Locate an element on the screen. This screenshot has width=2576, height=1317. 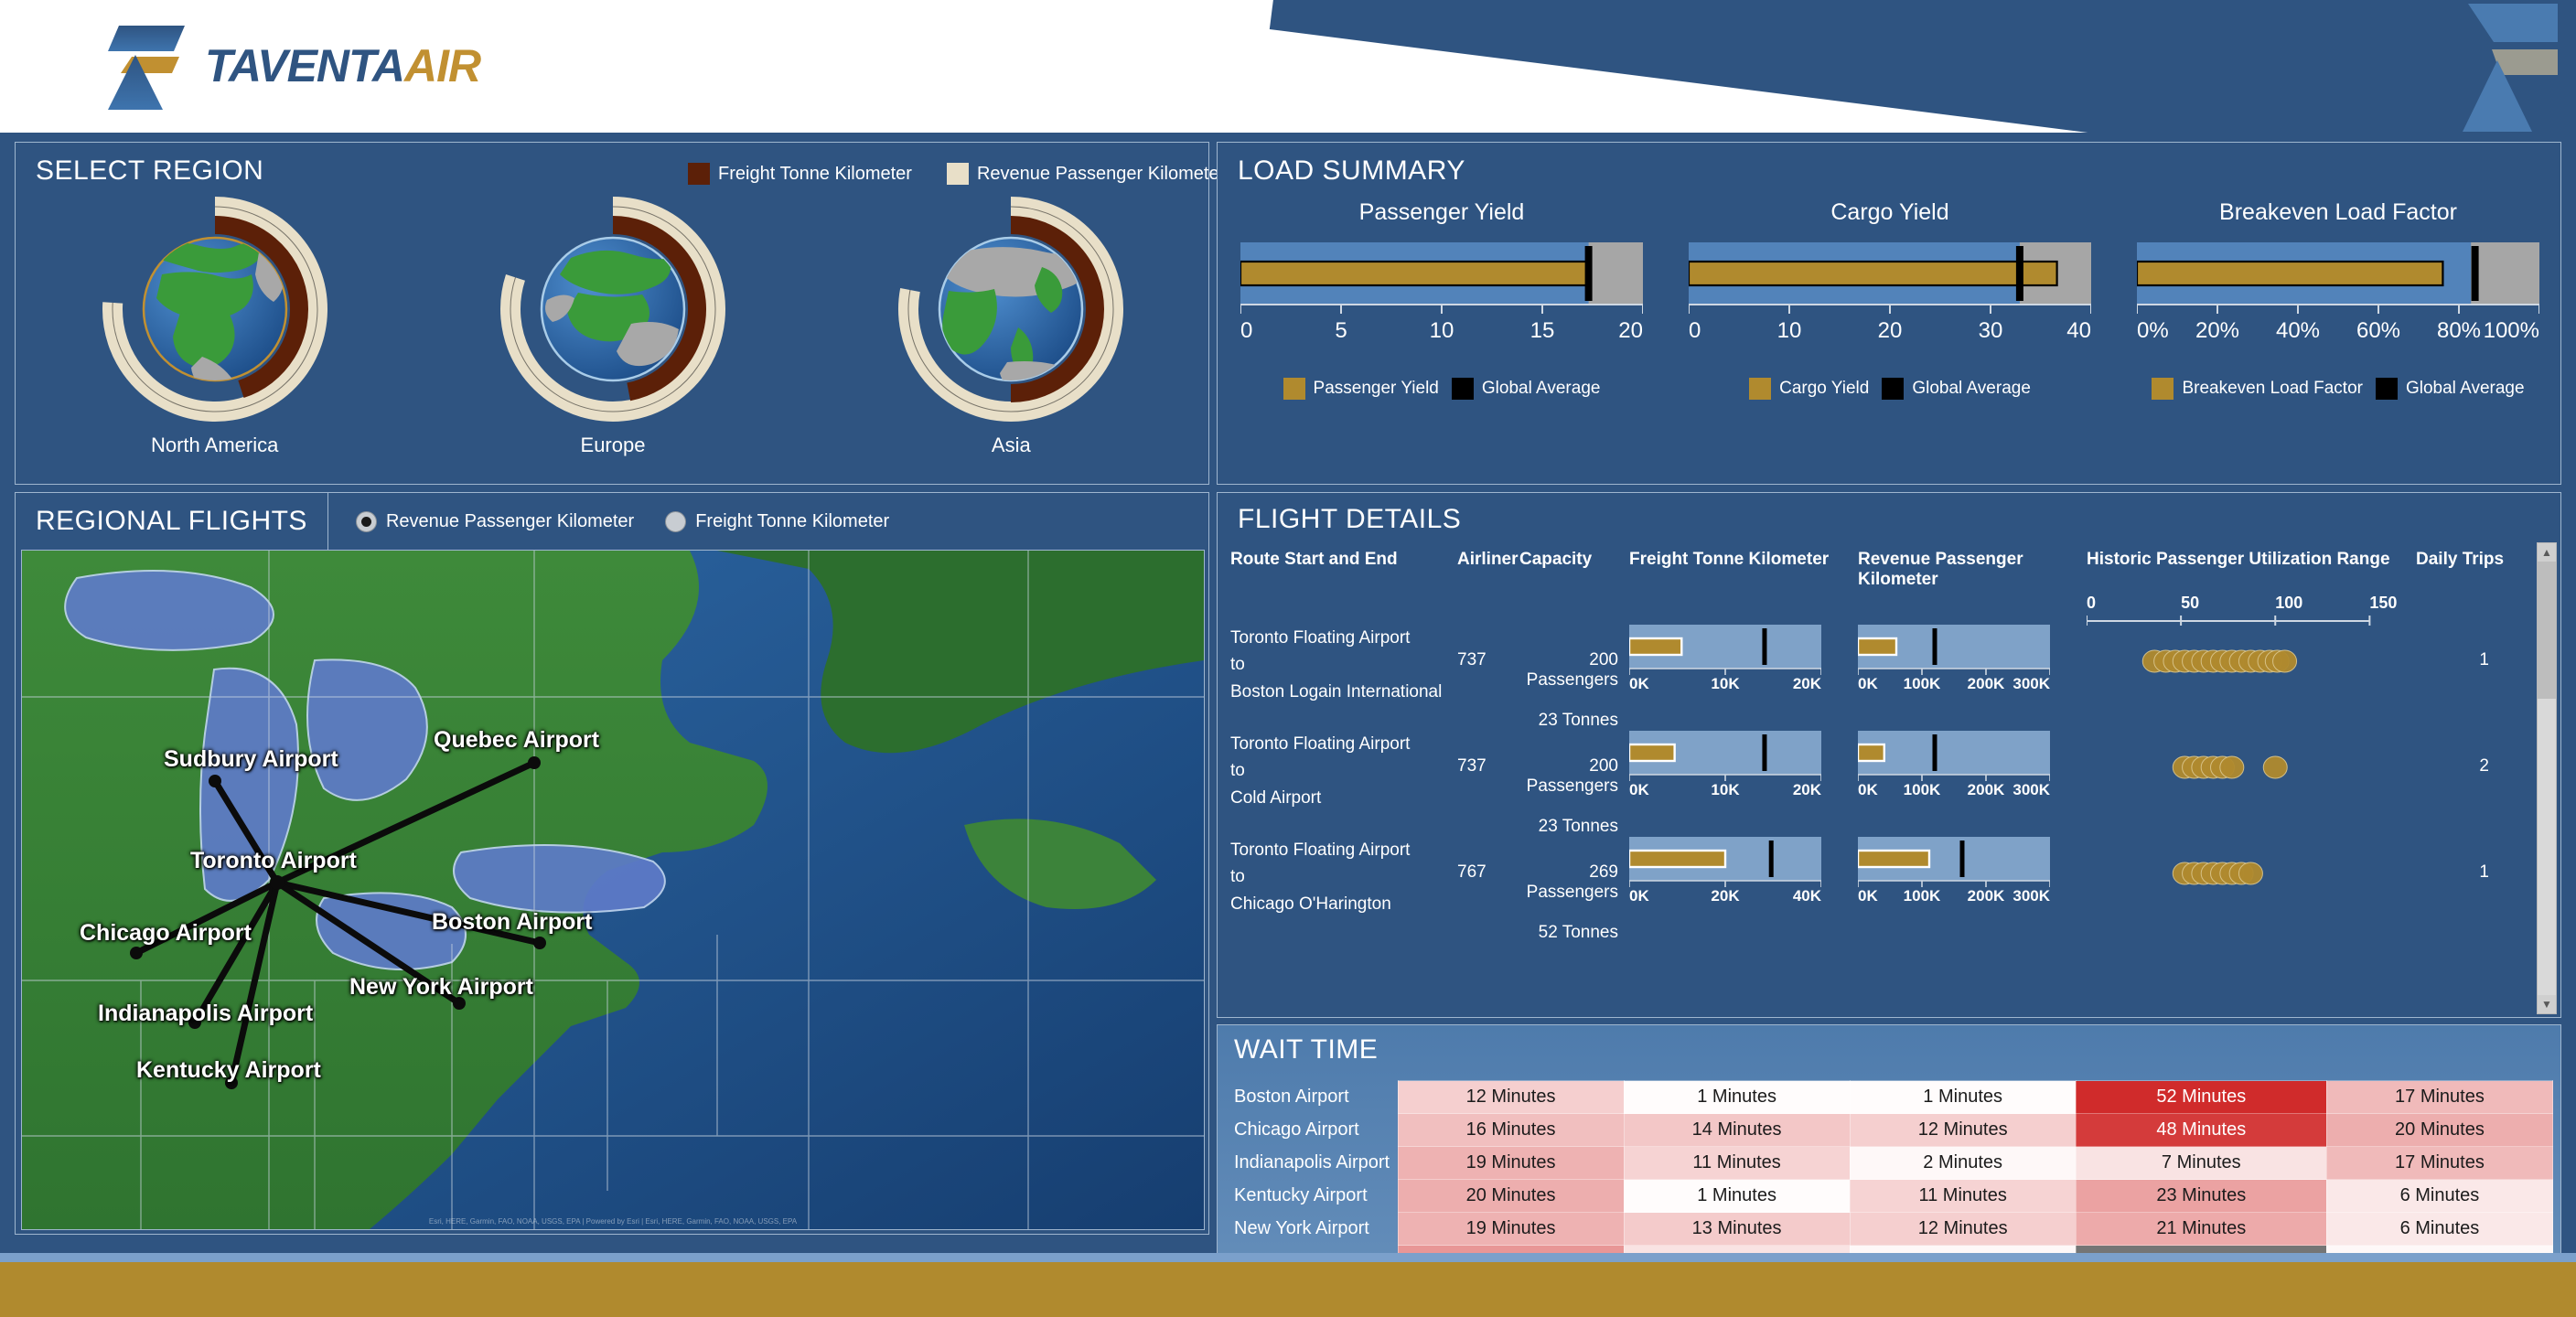
column-header: Capacity is located at coordinates (1556, 559).